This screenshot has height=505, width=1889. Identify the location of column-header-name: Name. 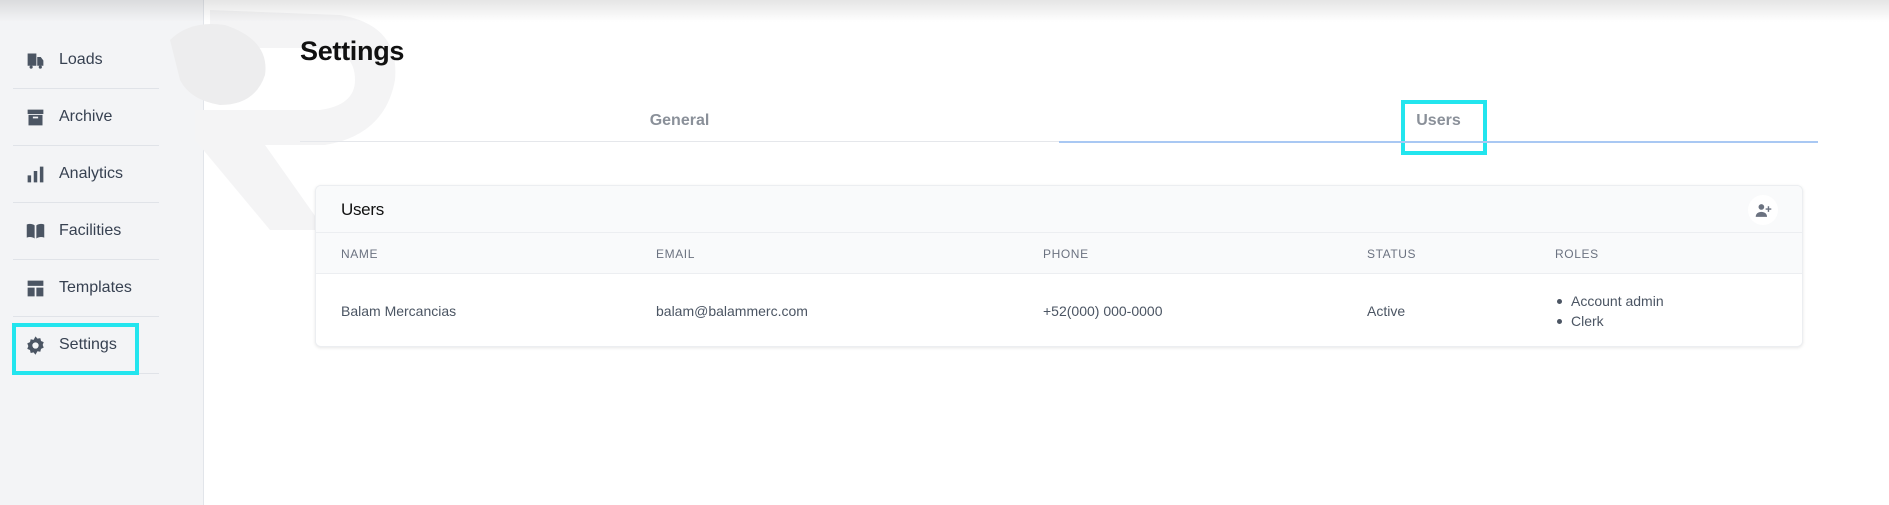
(359, 254).